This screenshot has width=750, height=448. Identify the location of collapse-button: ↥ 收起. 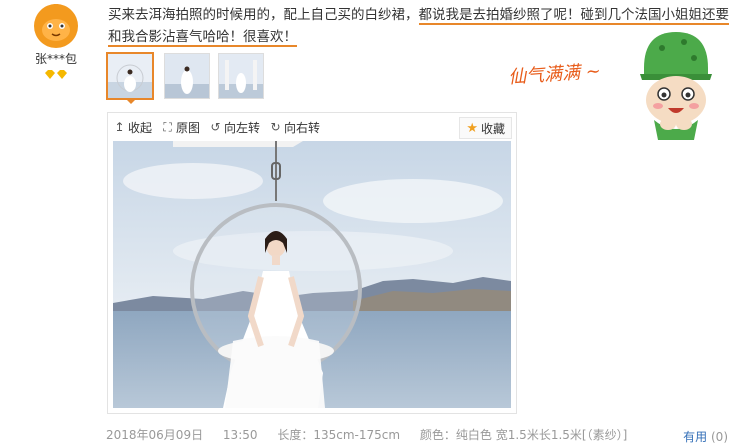
(133, 127).